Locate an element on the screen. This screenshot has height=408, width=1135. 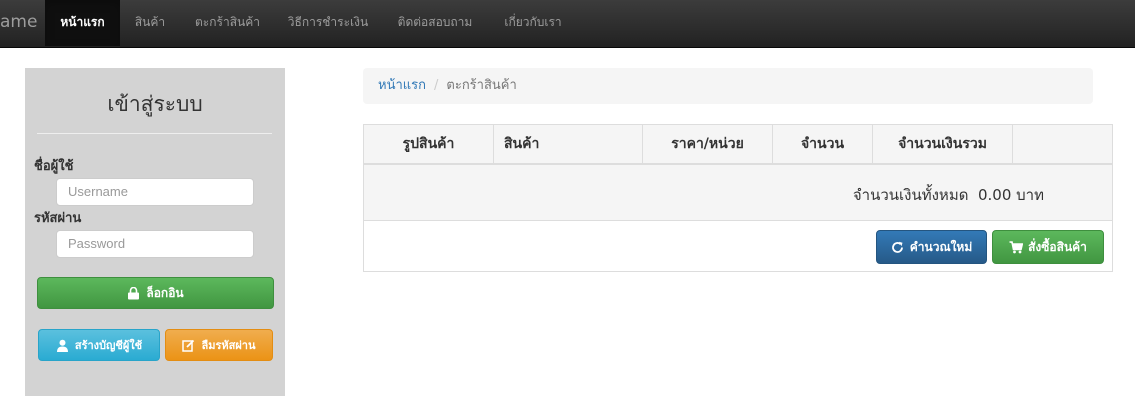
register-button: สร้างบัญชีผู้ใช้ is located at coordinates (99, 345).